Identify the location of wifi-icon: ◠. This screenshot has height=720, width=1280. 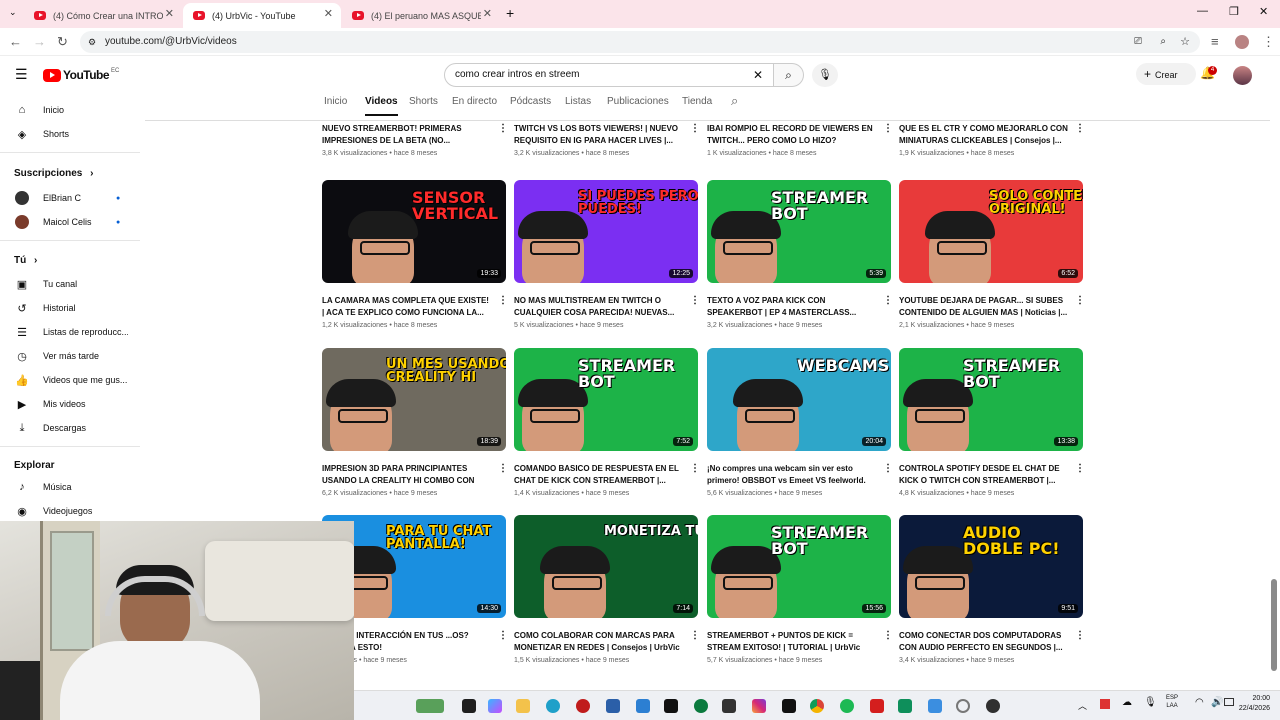
(1199, 702).